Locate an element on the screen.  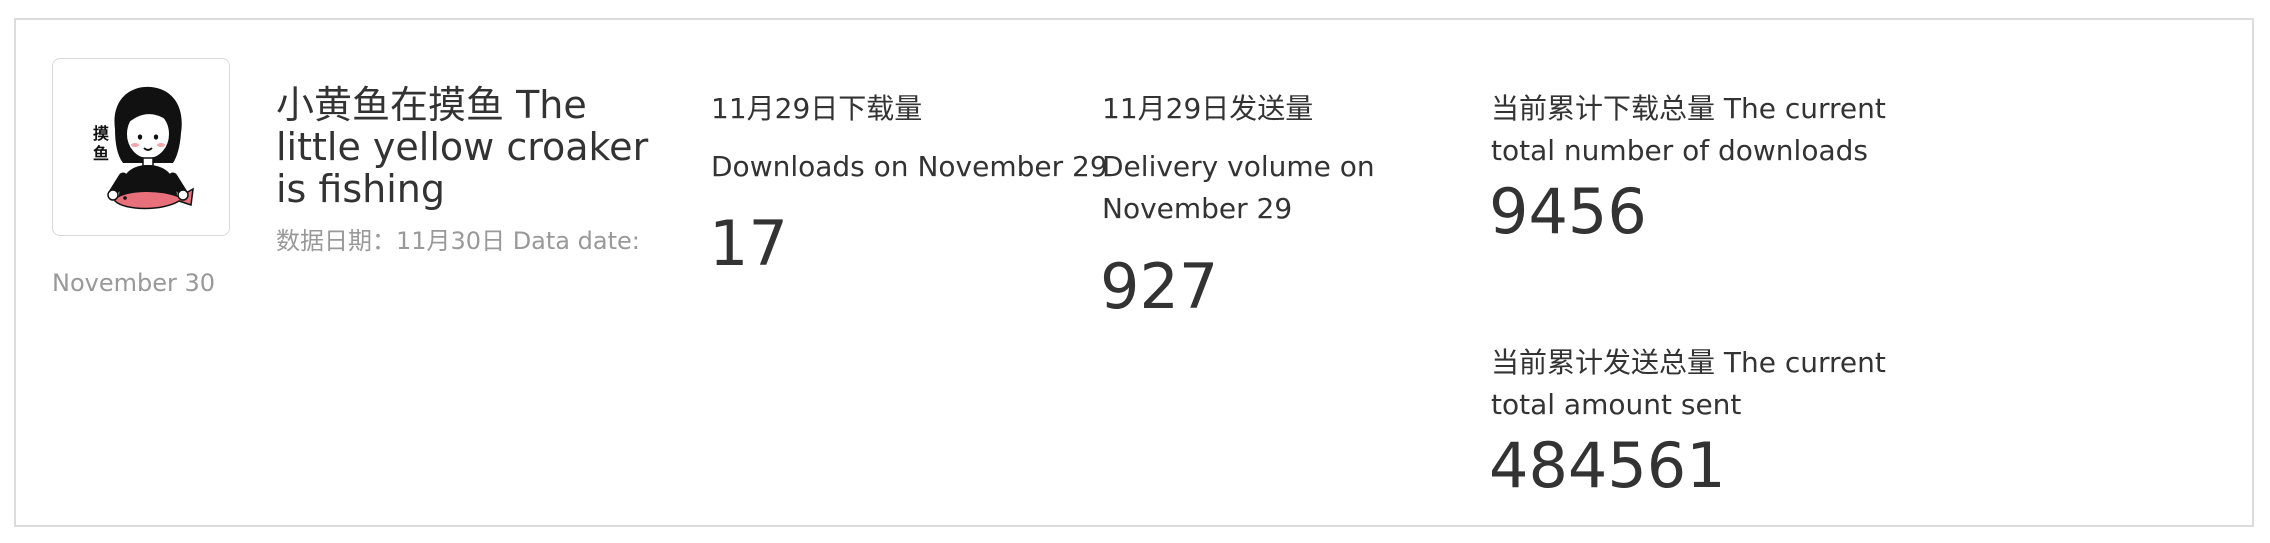
delivery-day-label-cn: 11月29日发送量 is located at coordinates (1208, 108).